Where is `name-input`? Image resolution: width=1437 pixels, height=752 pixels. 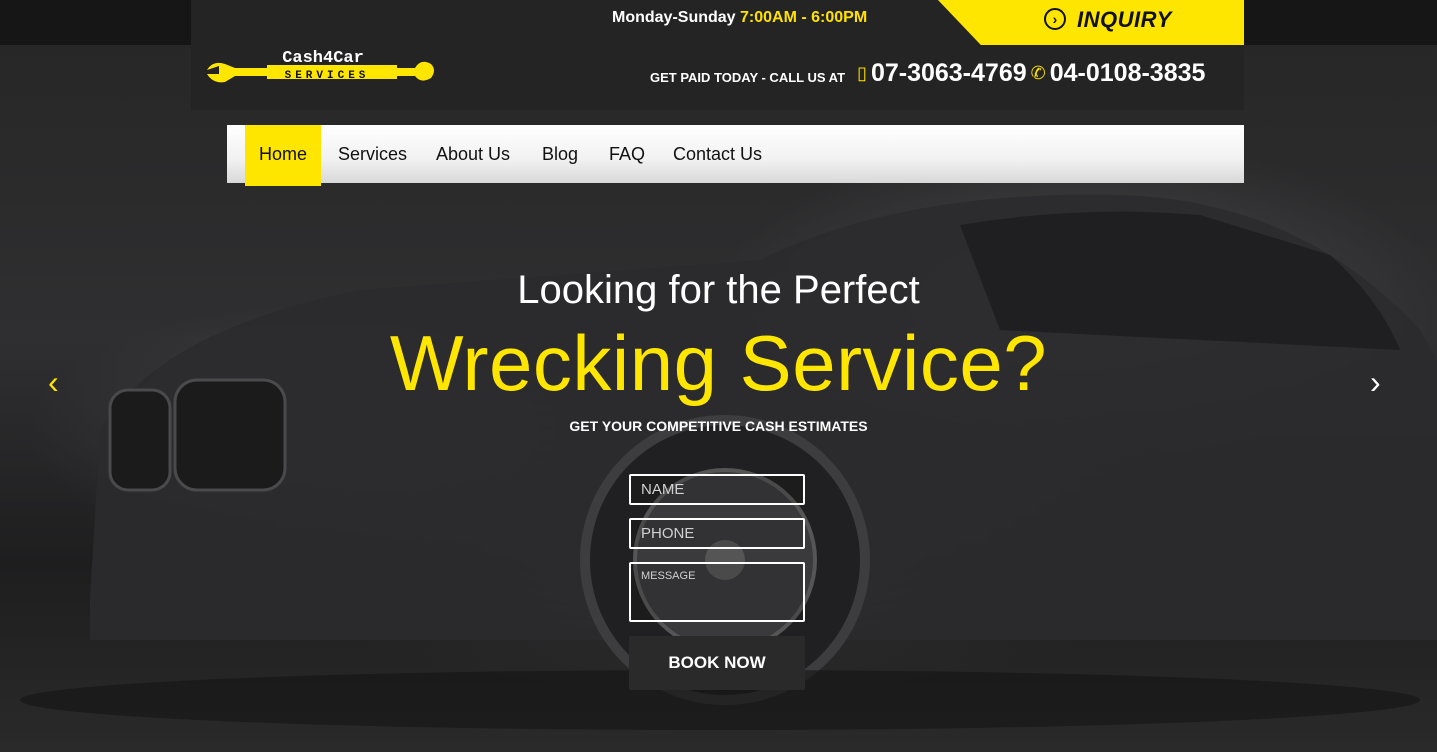 name-input is located at coordinates (717, 489).